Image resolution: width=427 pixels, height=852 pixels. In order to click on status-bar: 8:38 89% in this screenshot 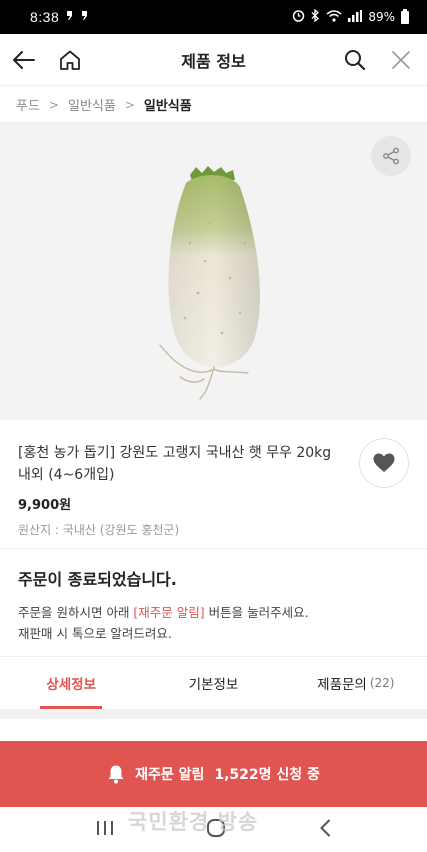, I will do `click(213, 17)`.